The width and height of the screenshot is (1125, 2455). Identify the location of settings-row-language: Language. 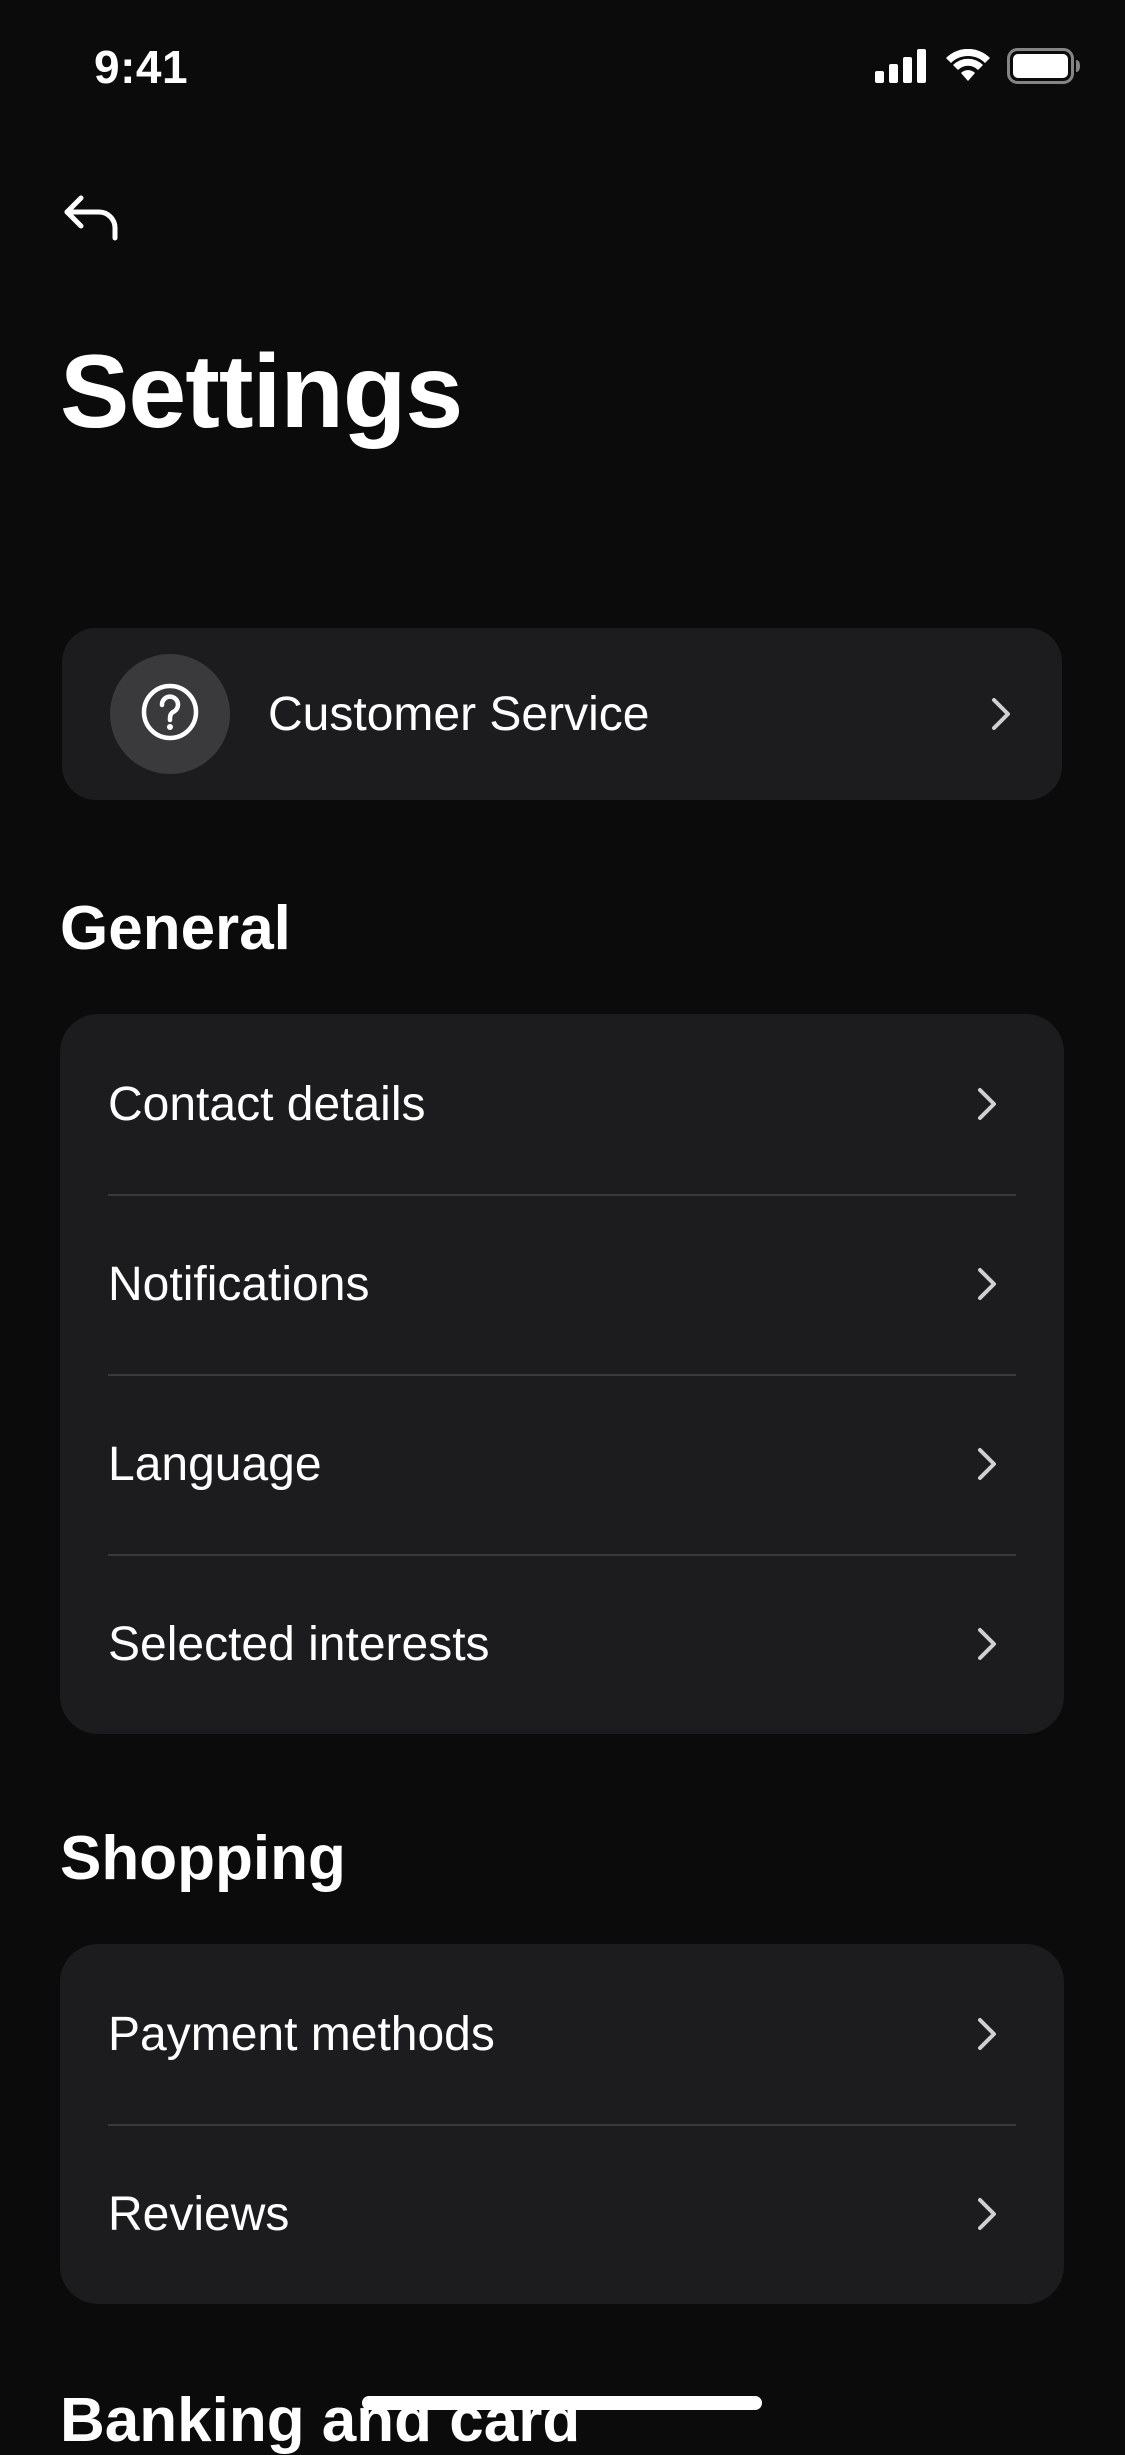
(562, 1464).